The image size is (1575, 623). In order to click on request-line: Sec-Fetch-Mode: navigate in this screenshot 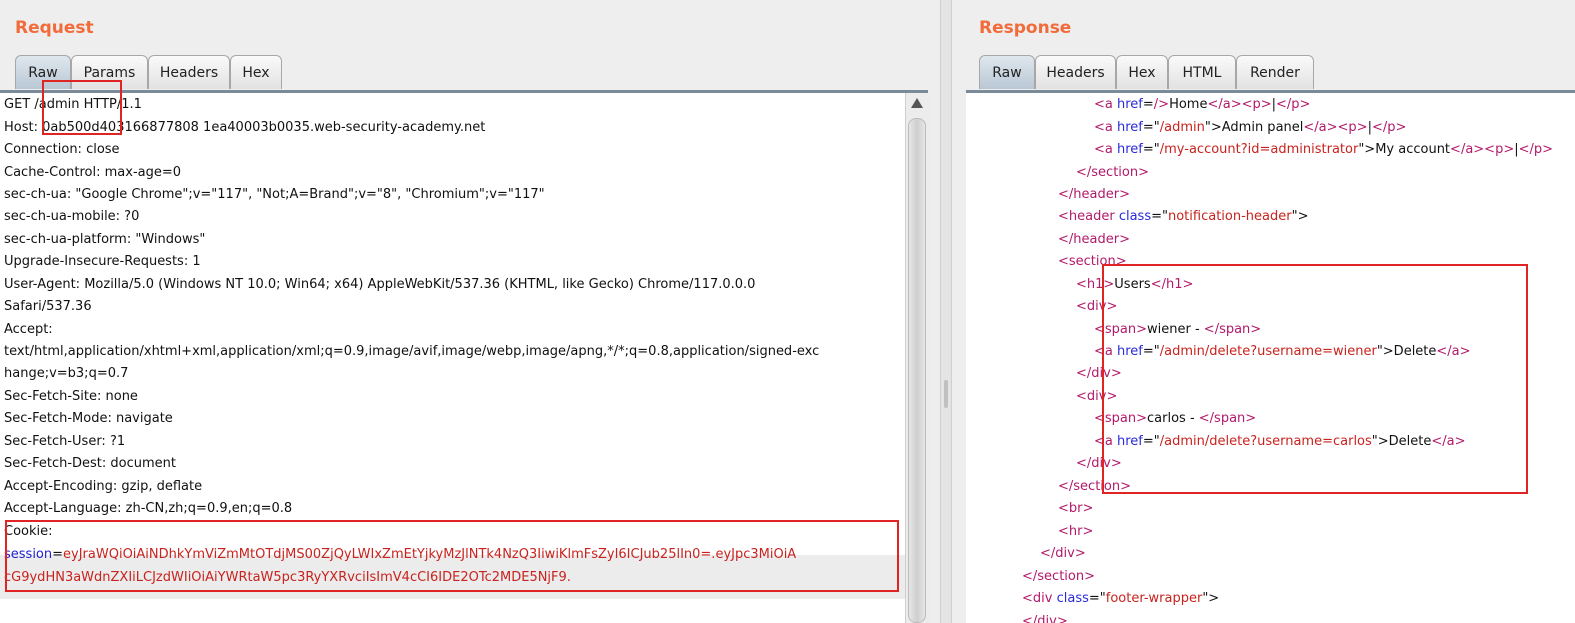, I will do `click(88, 418)`.